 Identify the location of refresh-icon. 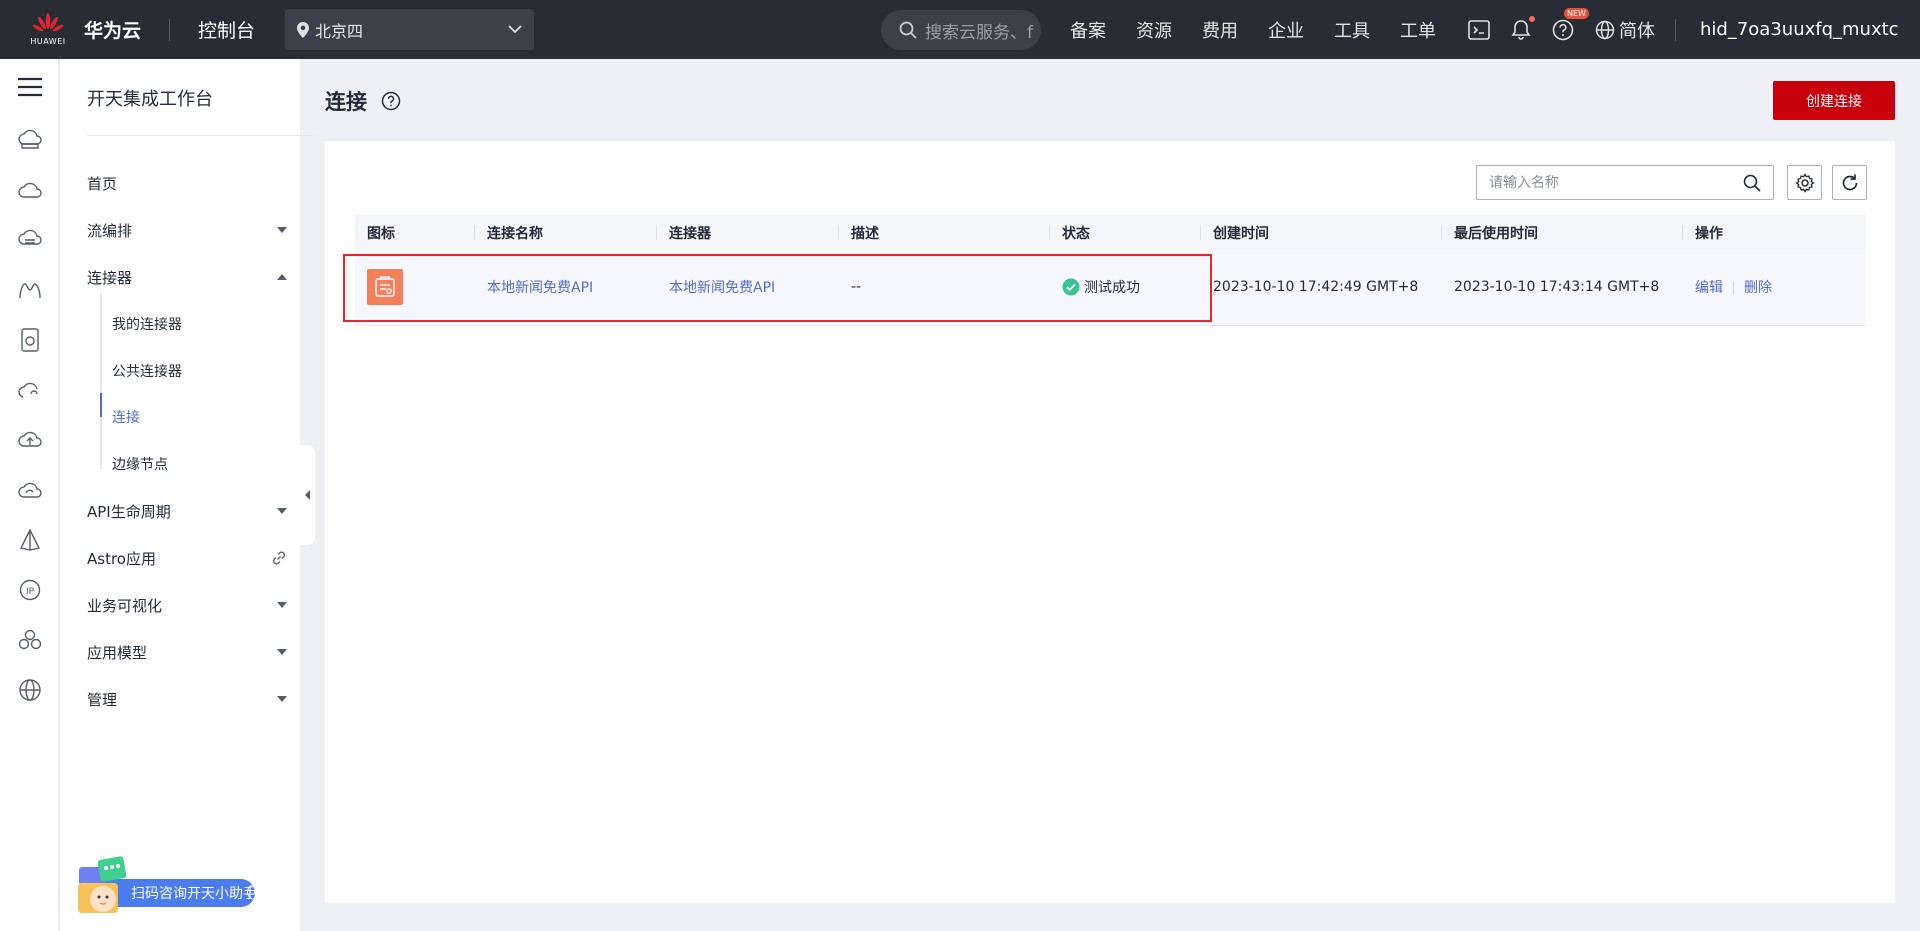
(1849, 182).